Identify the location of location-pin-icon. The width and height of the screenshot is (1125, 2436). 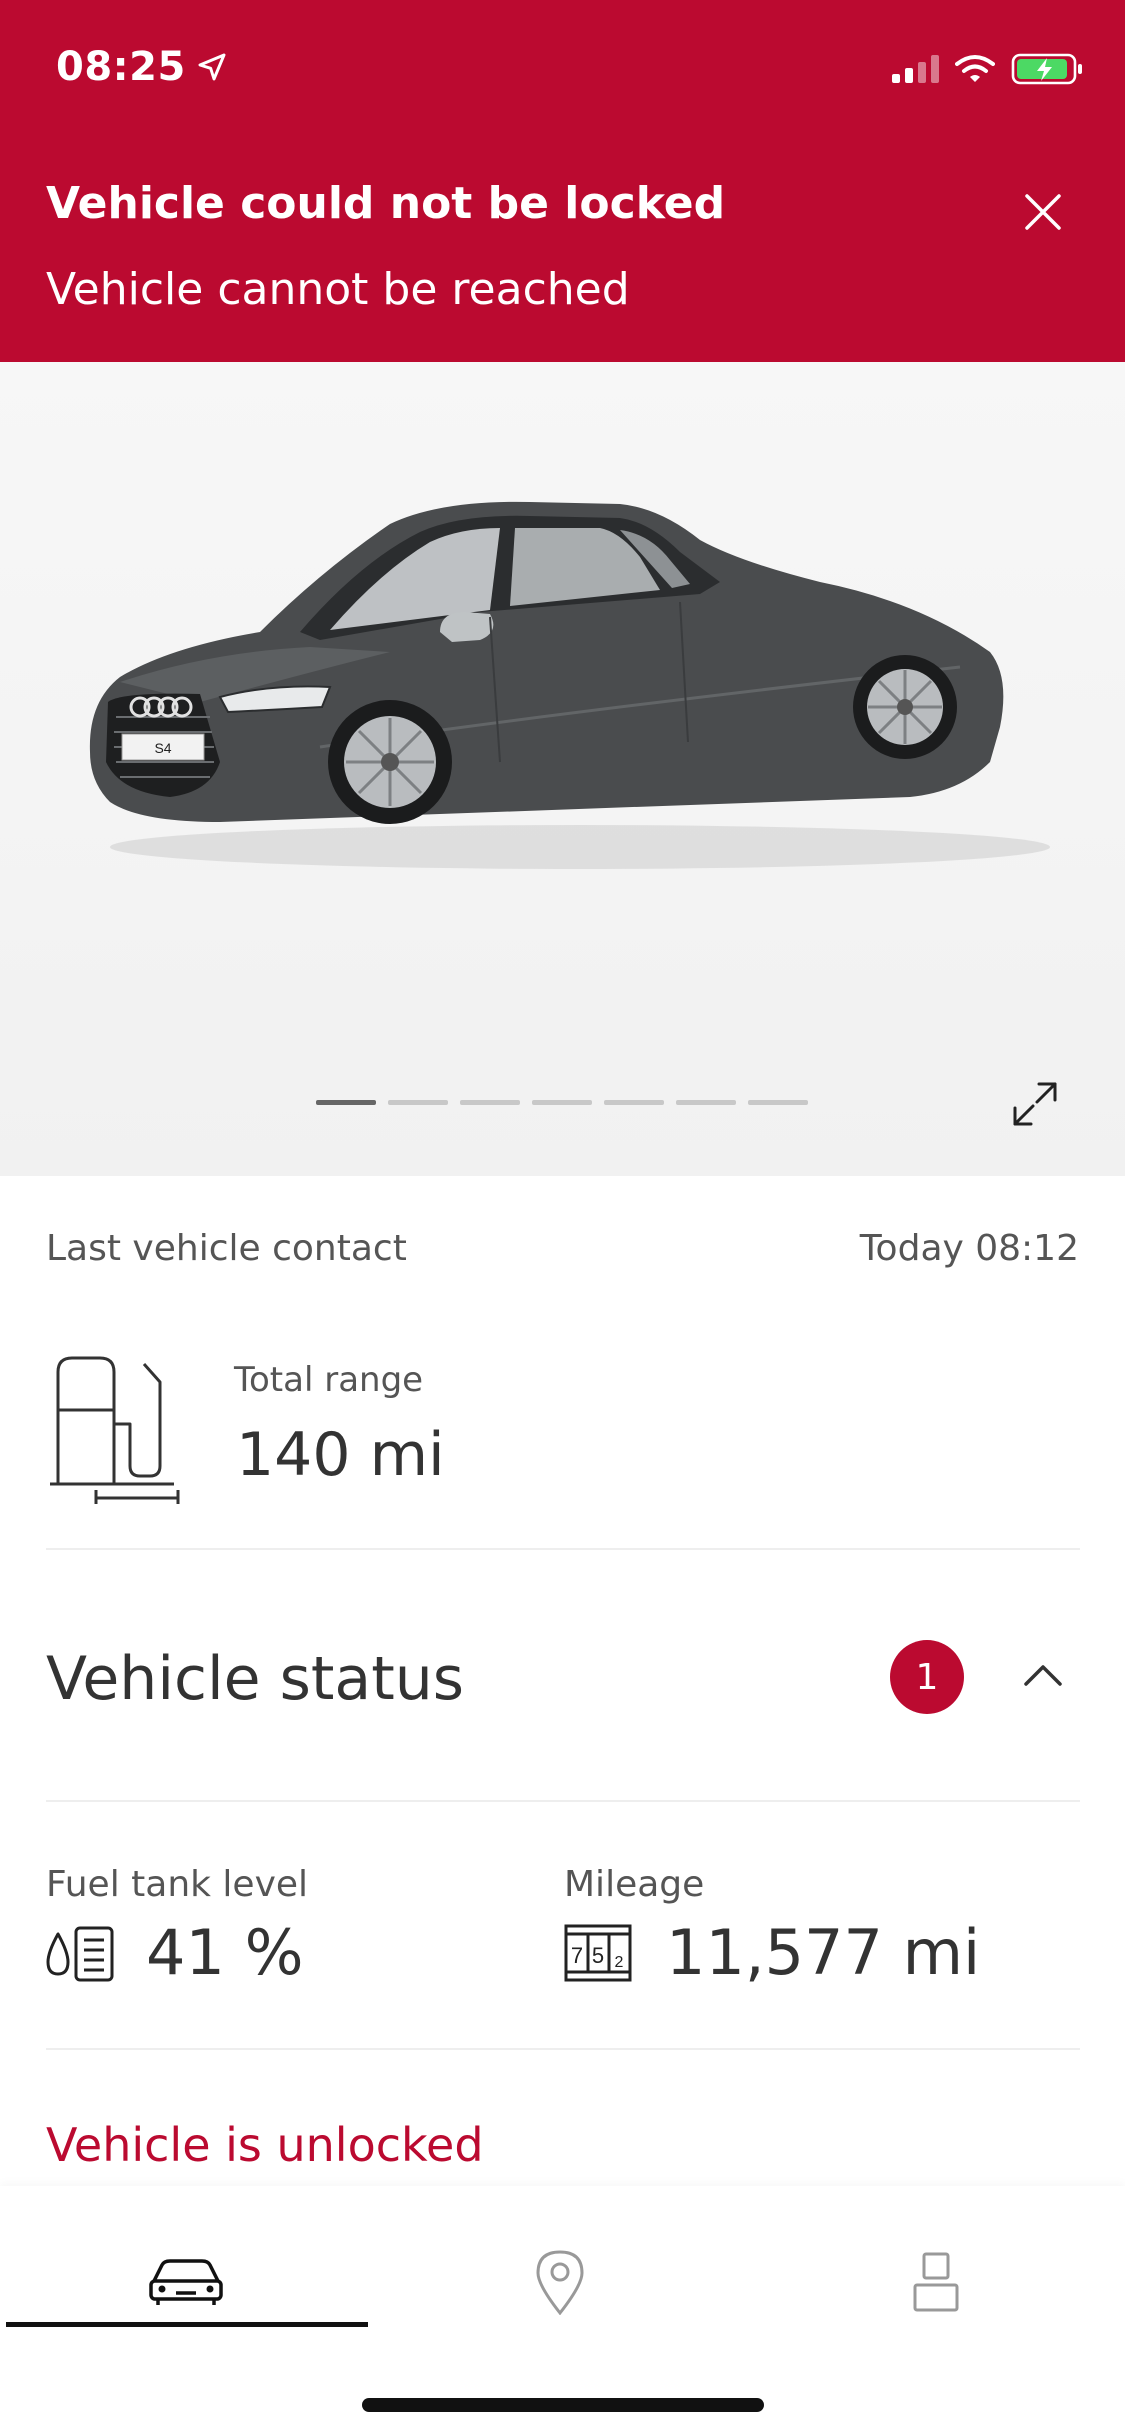
(560, 2282).